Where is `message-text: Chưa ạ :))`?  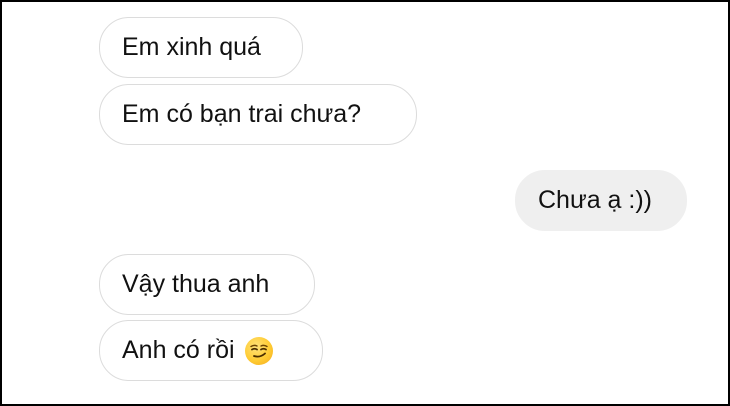 message-text: Chưa ạ :)) is located at coordinates (595, 200).